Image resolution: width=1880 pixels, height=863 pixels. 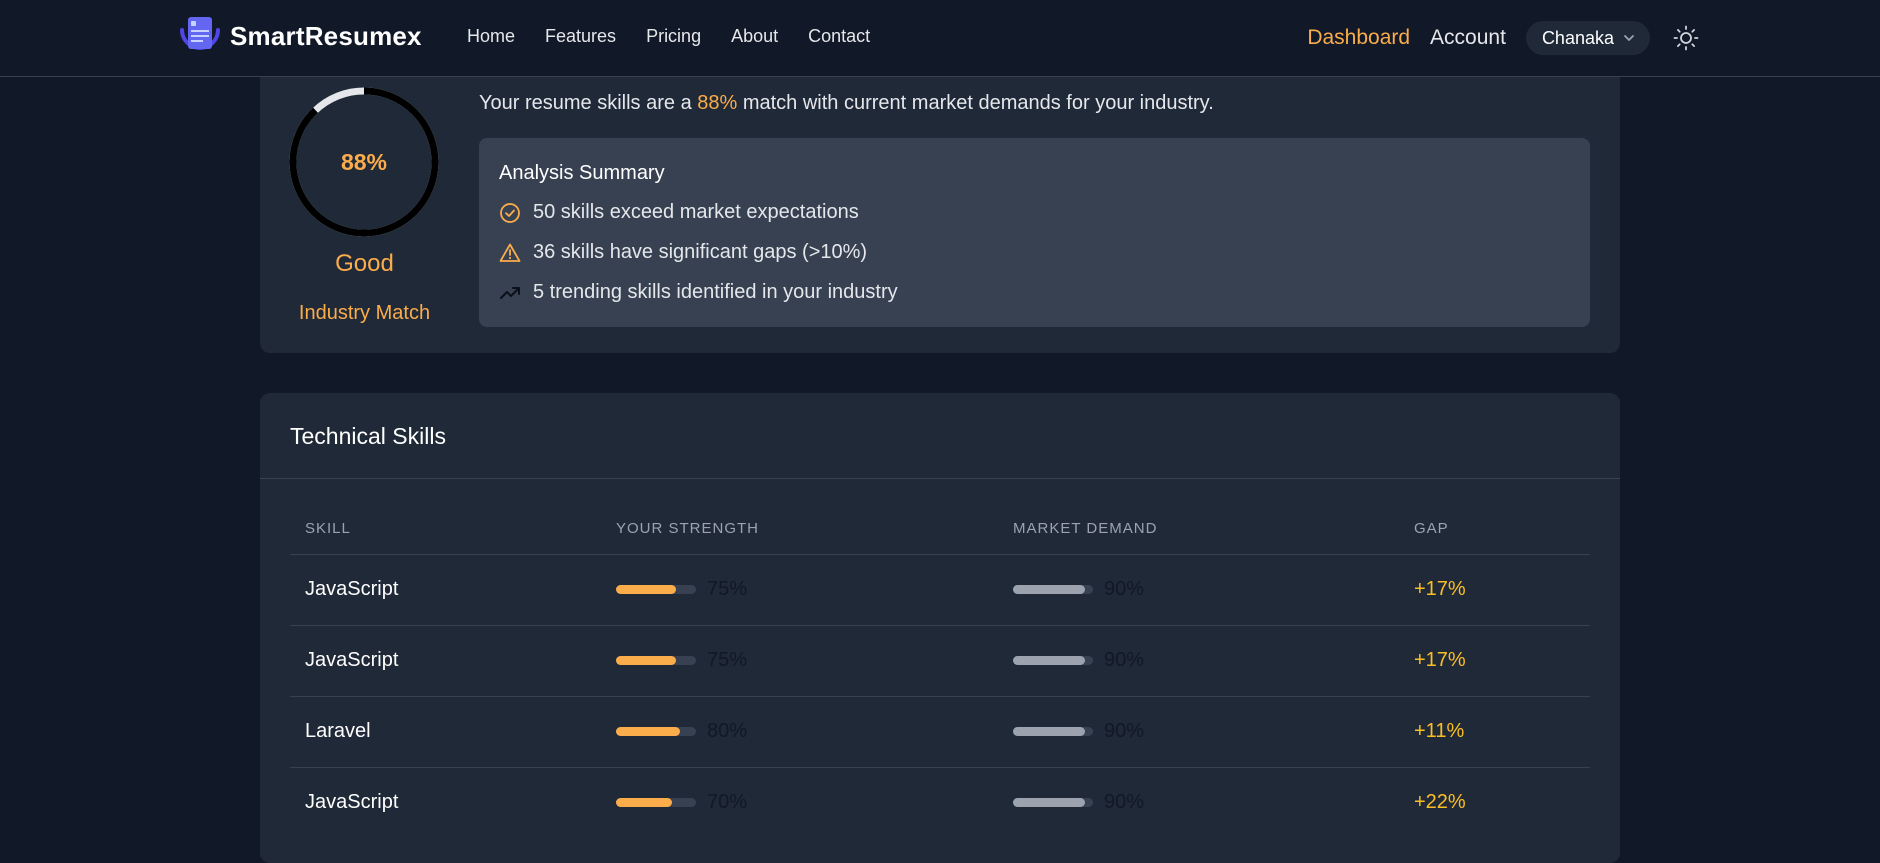 I want to click on gap-value: +22%, so click(x=1440, y=802).